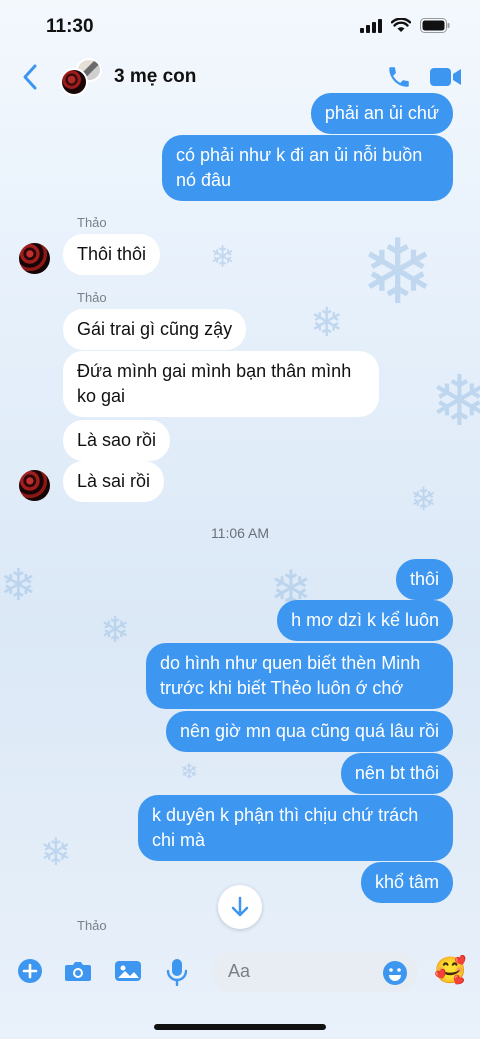 This screenshot has height=1039, width=480. I want to click on emoji-icon, so click(395, 975).